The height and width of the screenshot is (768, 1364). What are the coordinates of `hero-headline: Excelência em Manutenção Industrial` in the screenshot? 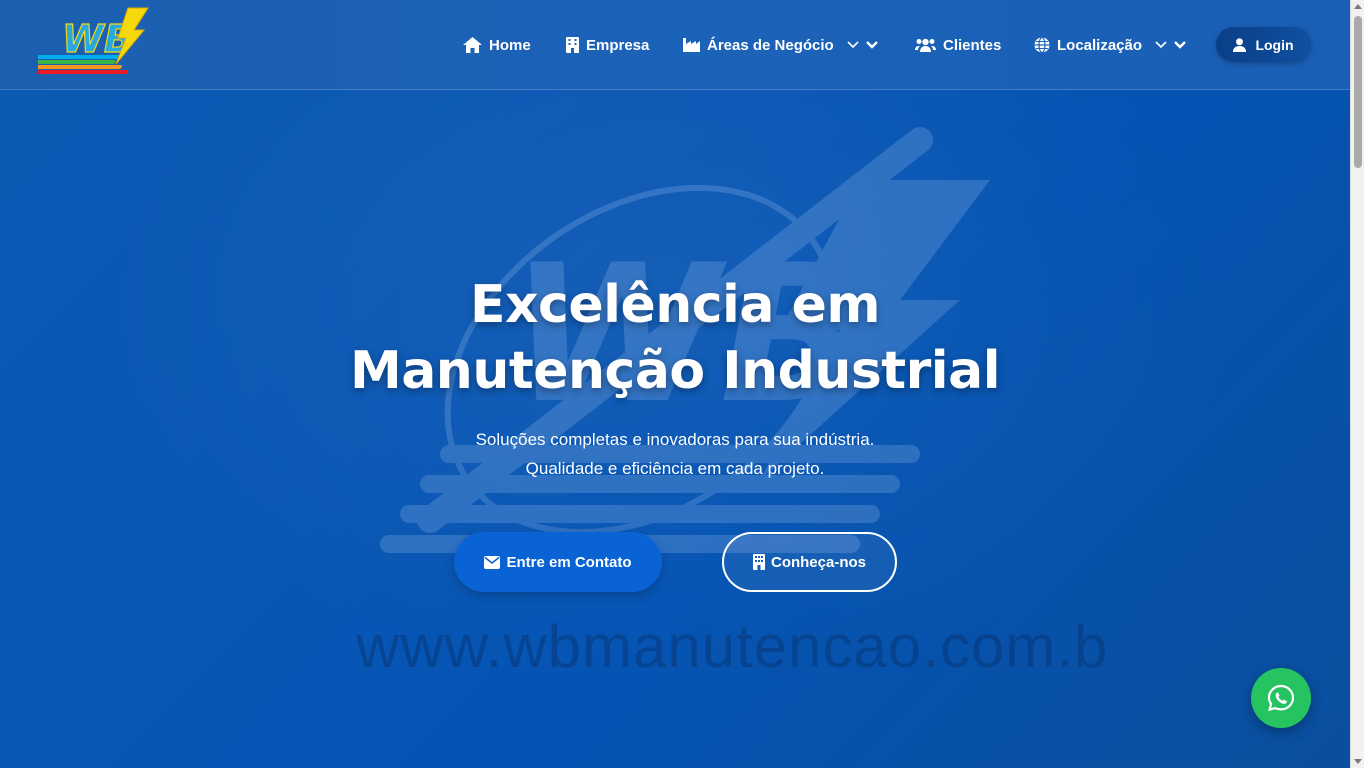 It's located at (675, 338).